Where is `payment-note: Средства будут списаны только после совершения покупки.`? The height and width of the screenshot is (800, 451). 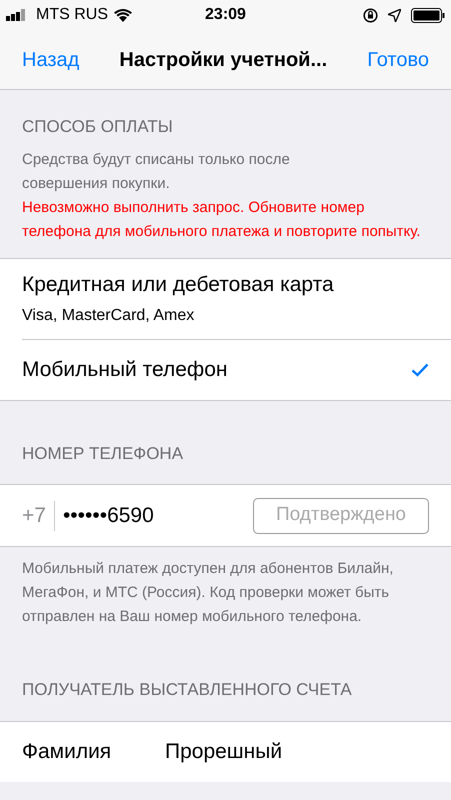 payment-note: Средства будут списаны только после совершения покупки. is located at coordinates (156, 172).